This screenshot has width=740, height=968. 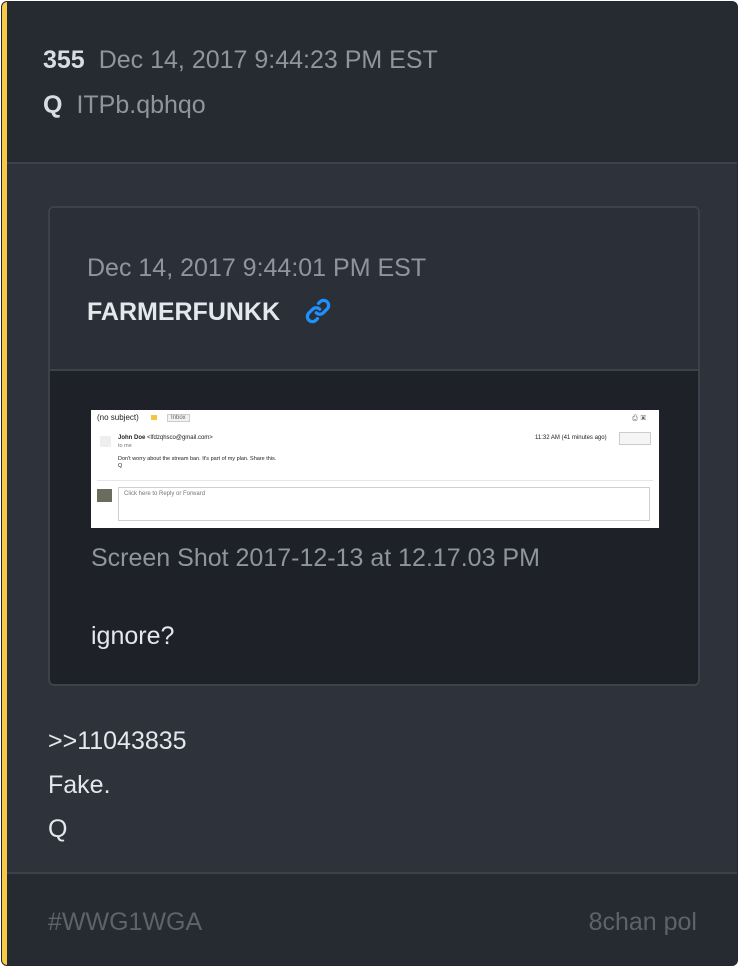 I want to click on email-subject: (no subject), so click(x=118, y=417).